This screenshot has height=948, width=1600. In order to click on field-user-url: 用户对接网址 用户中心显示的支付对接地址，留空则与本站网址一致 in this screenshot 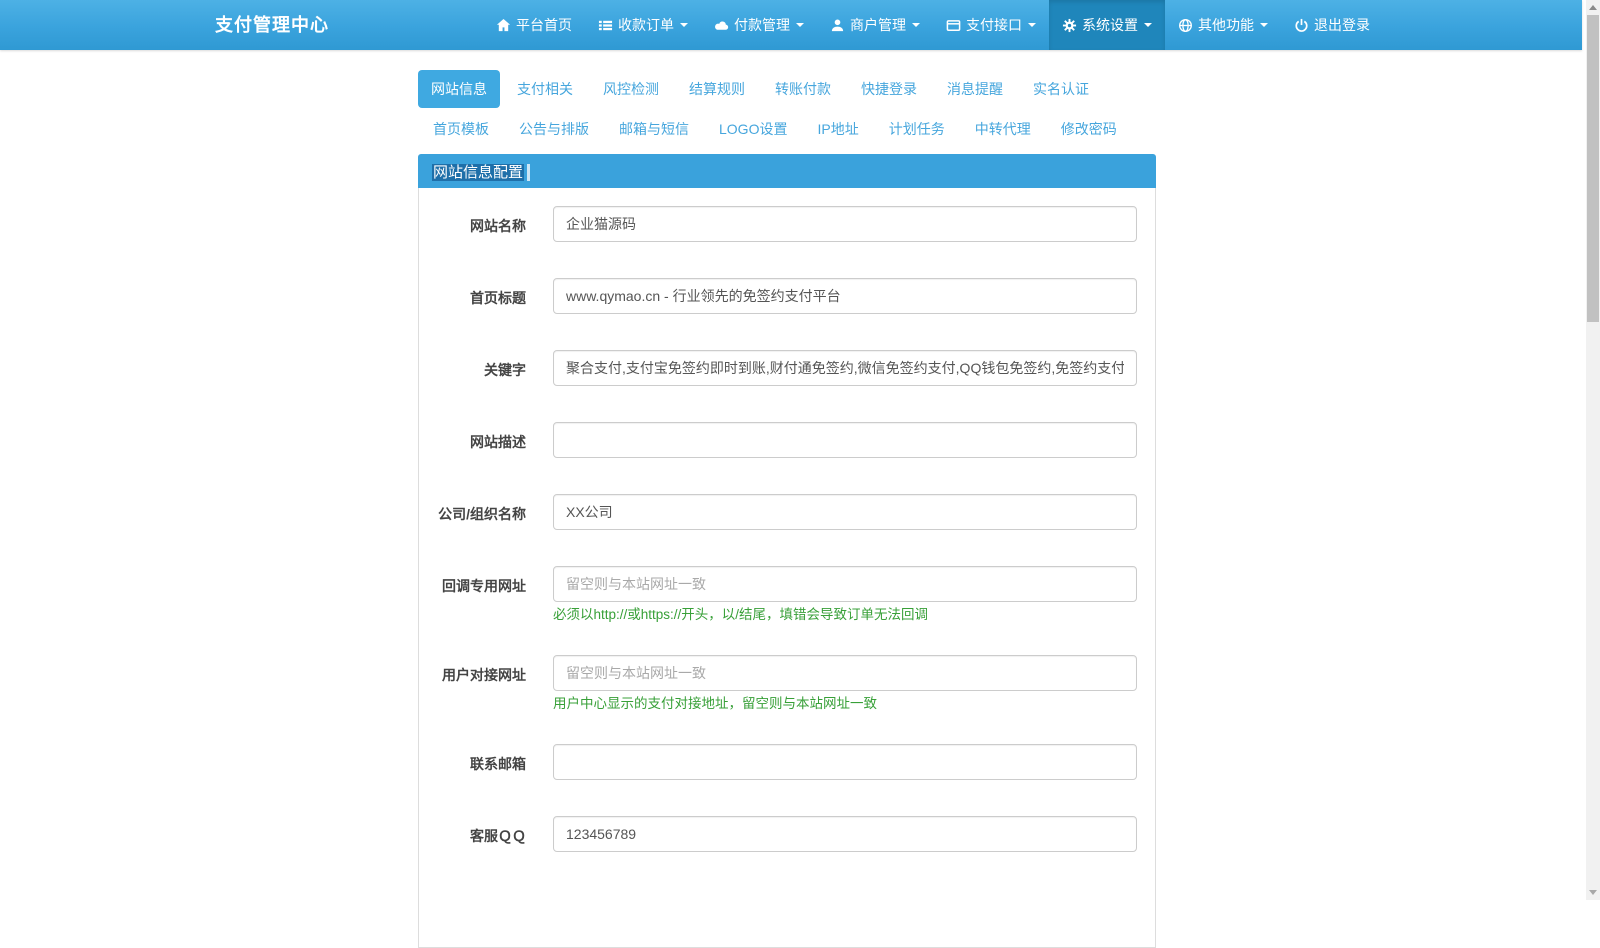, I will do `click(787, 683)`.